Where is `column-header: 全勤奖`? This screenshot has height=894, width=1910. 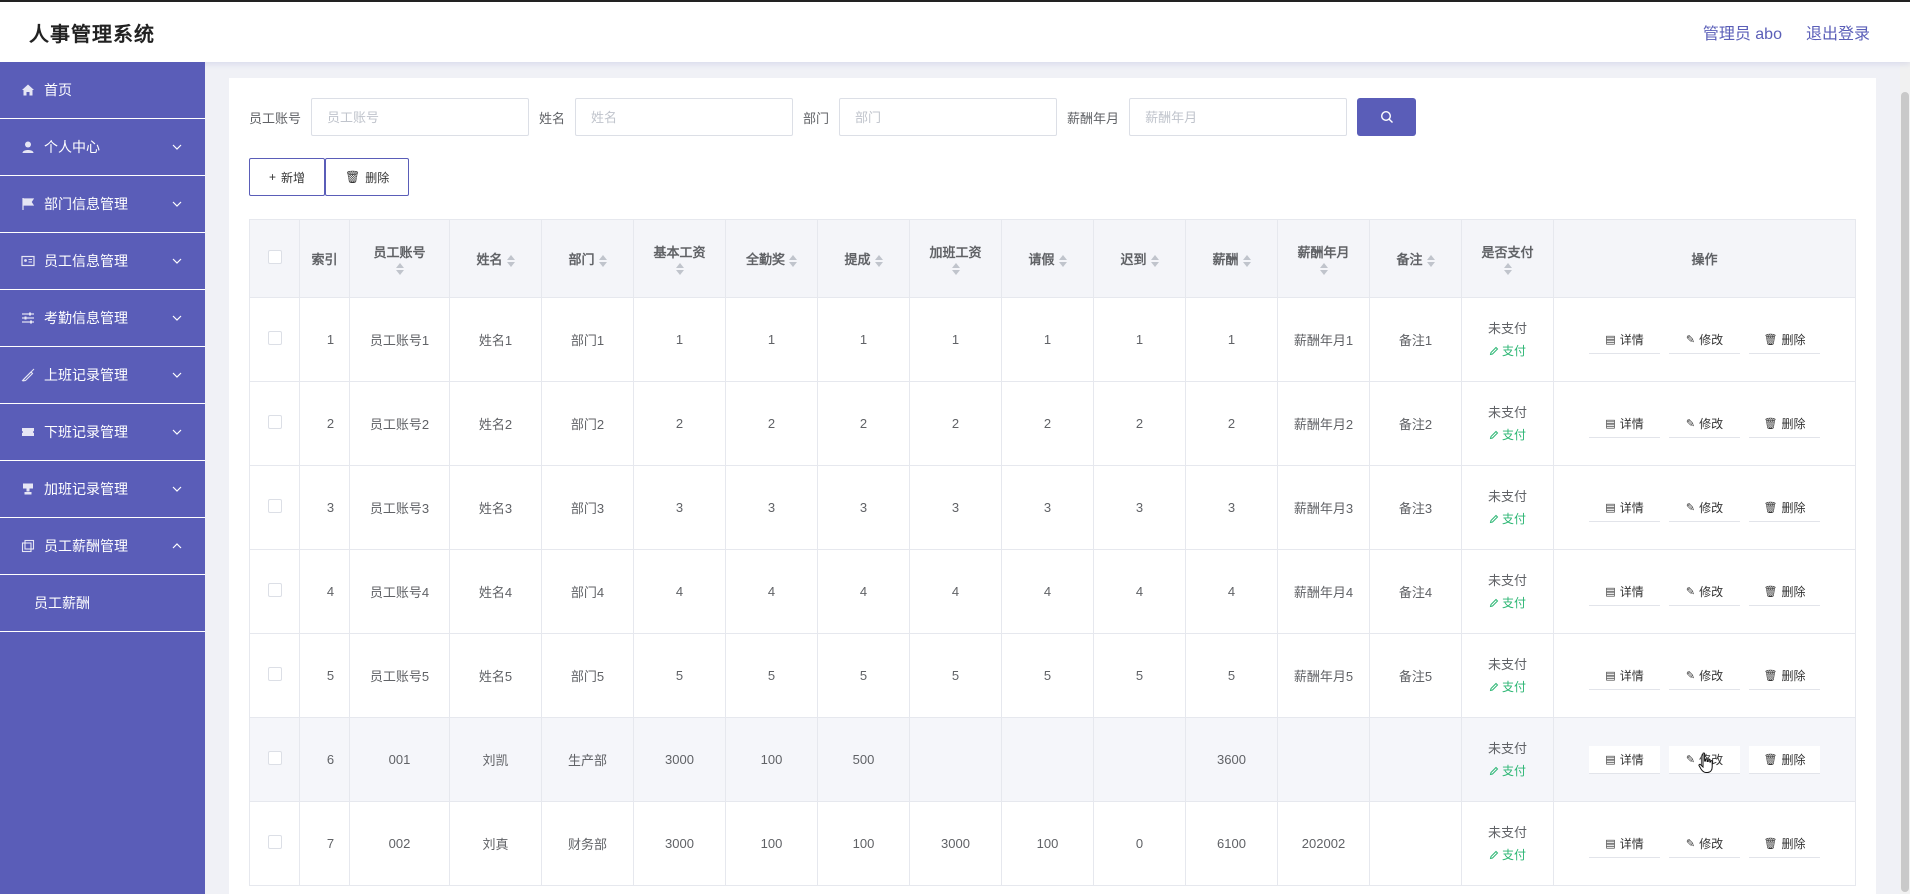
column-header: 全勤奖 is located at coordinates (771, 258).